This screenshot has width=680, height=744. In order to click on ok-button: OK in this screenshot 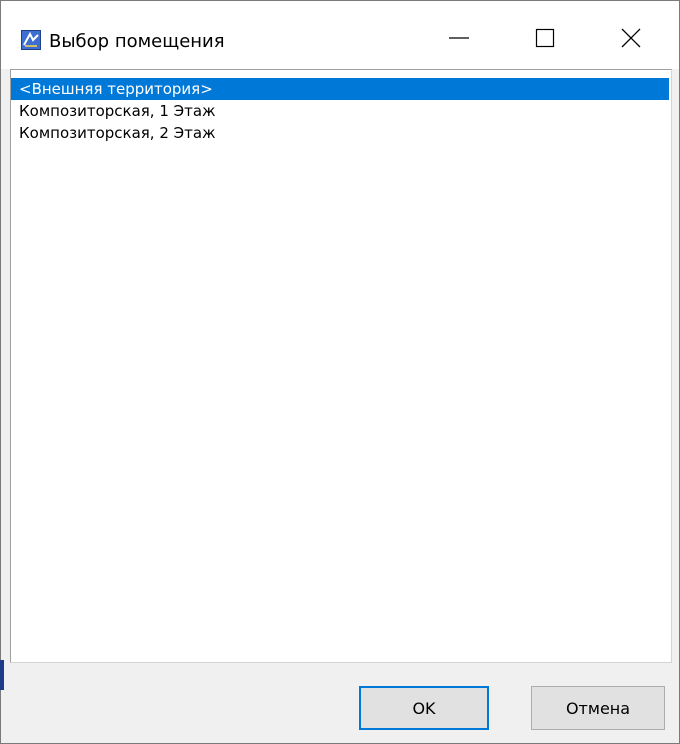, I will do `click(424, 708)`.